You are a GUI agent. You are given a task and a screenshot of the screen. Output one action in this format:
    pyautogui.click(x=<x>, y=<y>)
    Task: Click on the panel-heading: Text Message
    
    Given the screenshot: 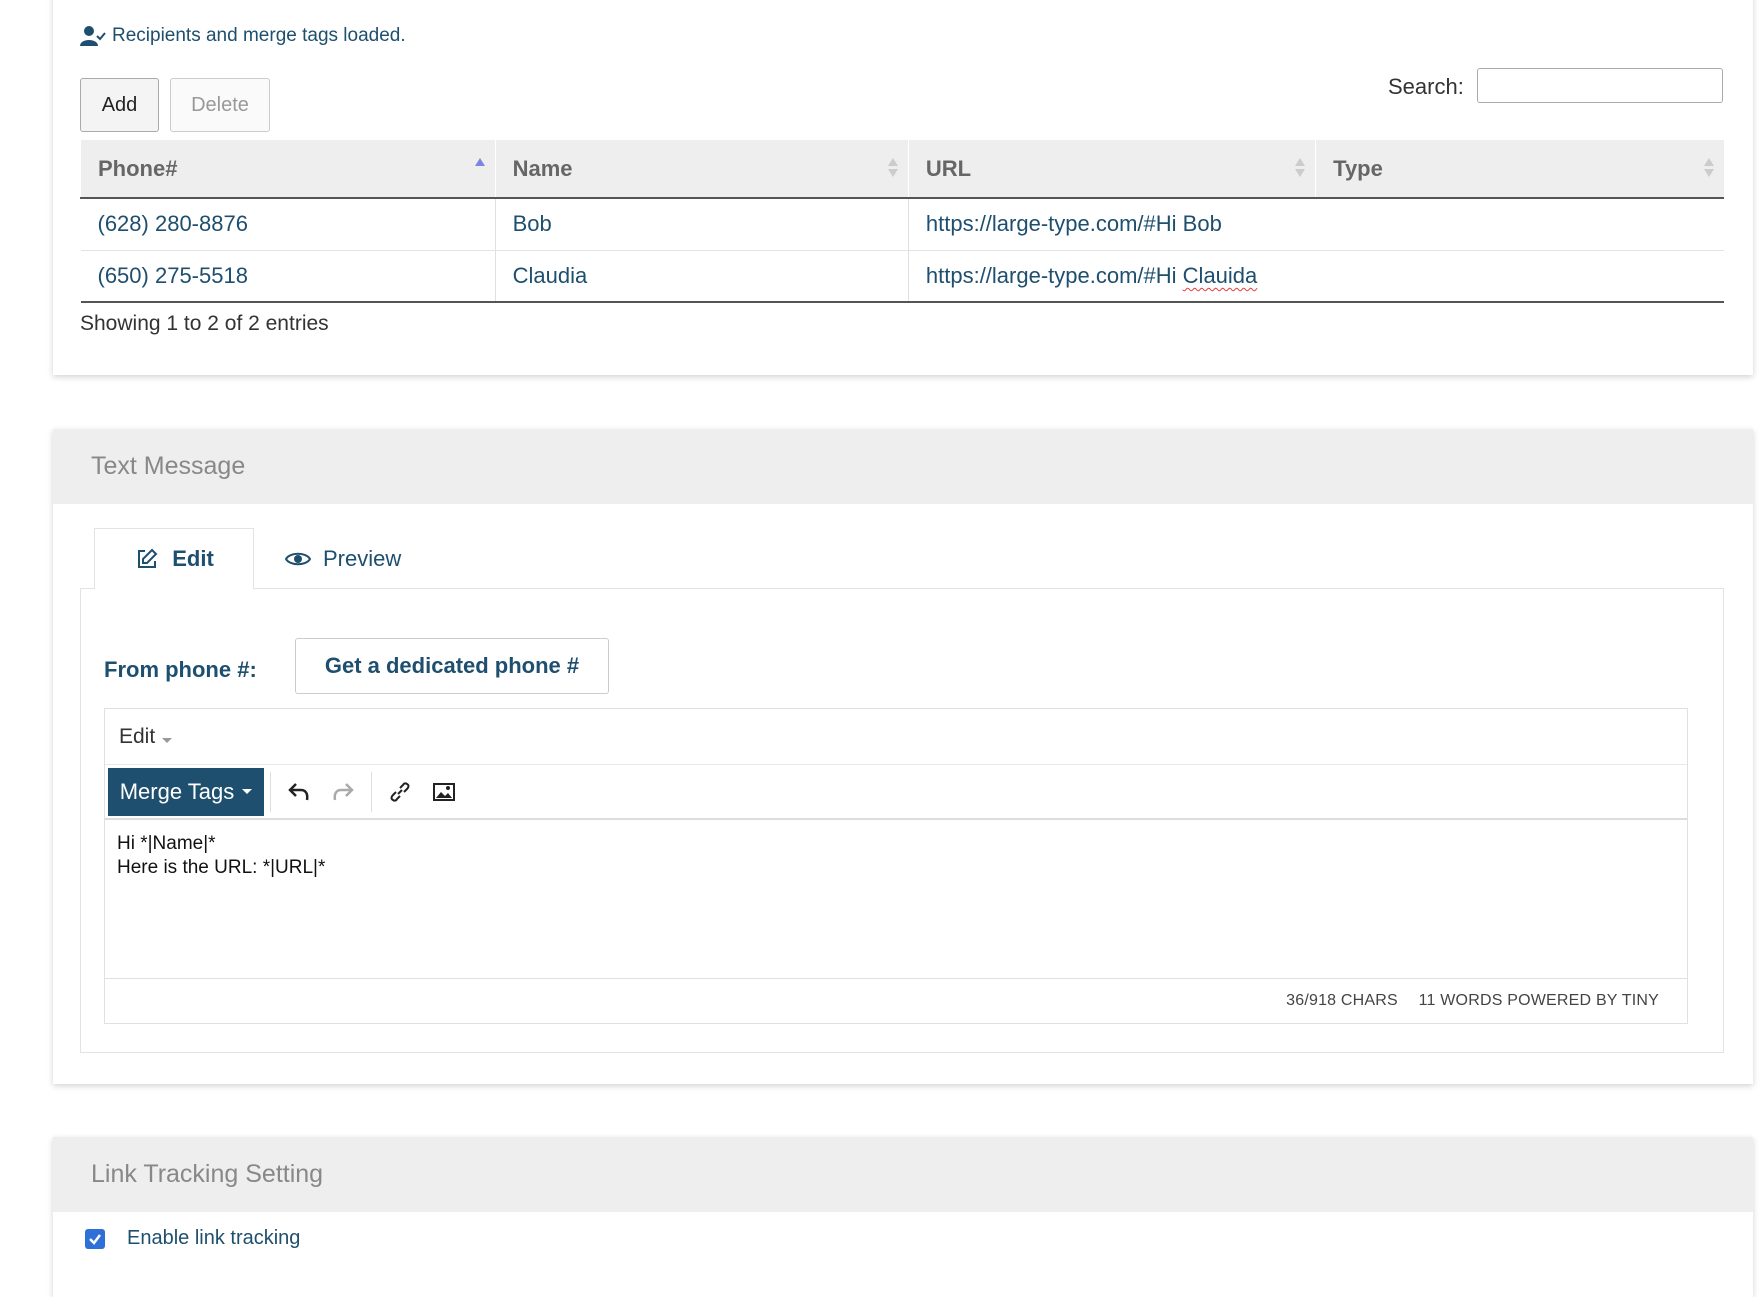 What is the action you would take?
    pyautogui.click(x=903, y=466)
    